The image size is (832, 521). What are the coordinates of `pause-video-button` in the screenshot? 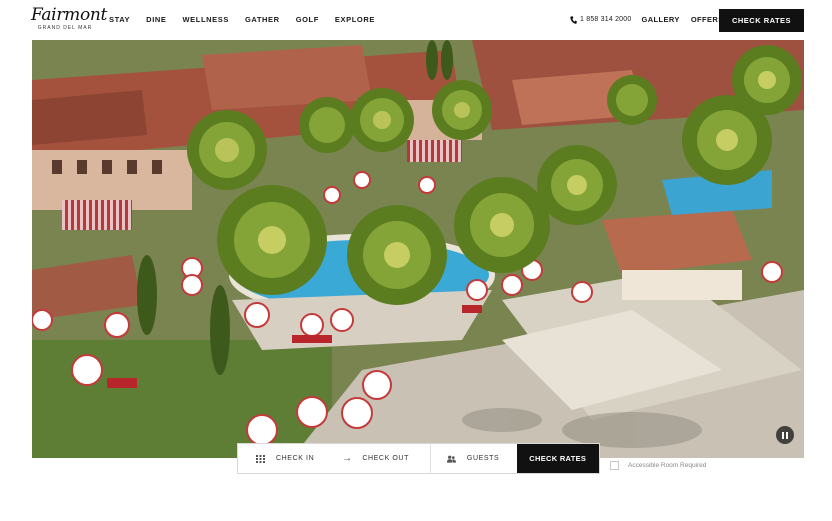 It's located at (785, 435).